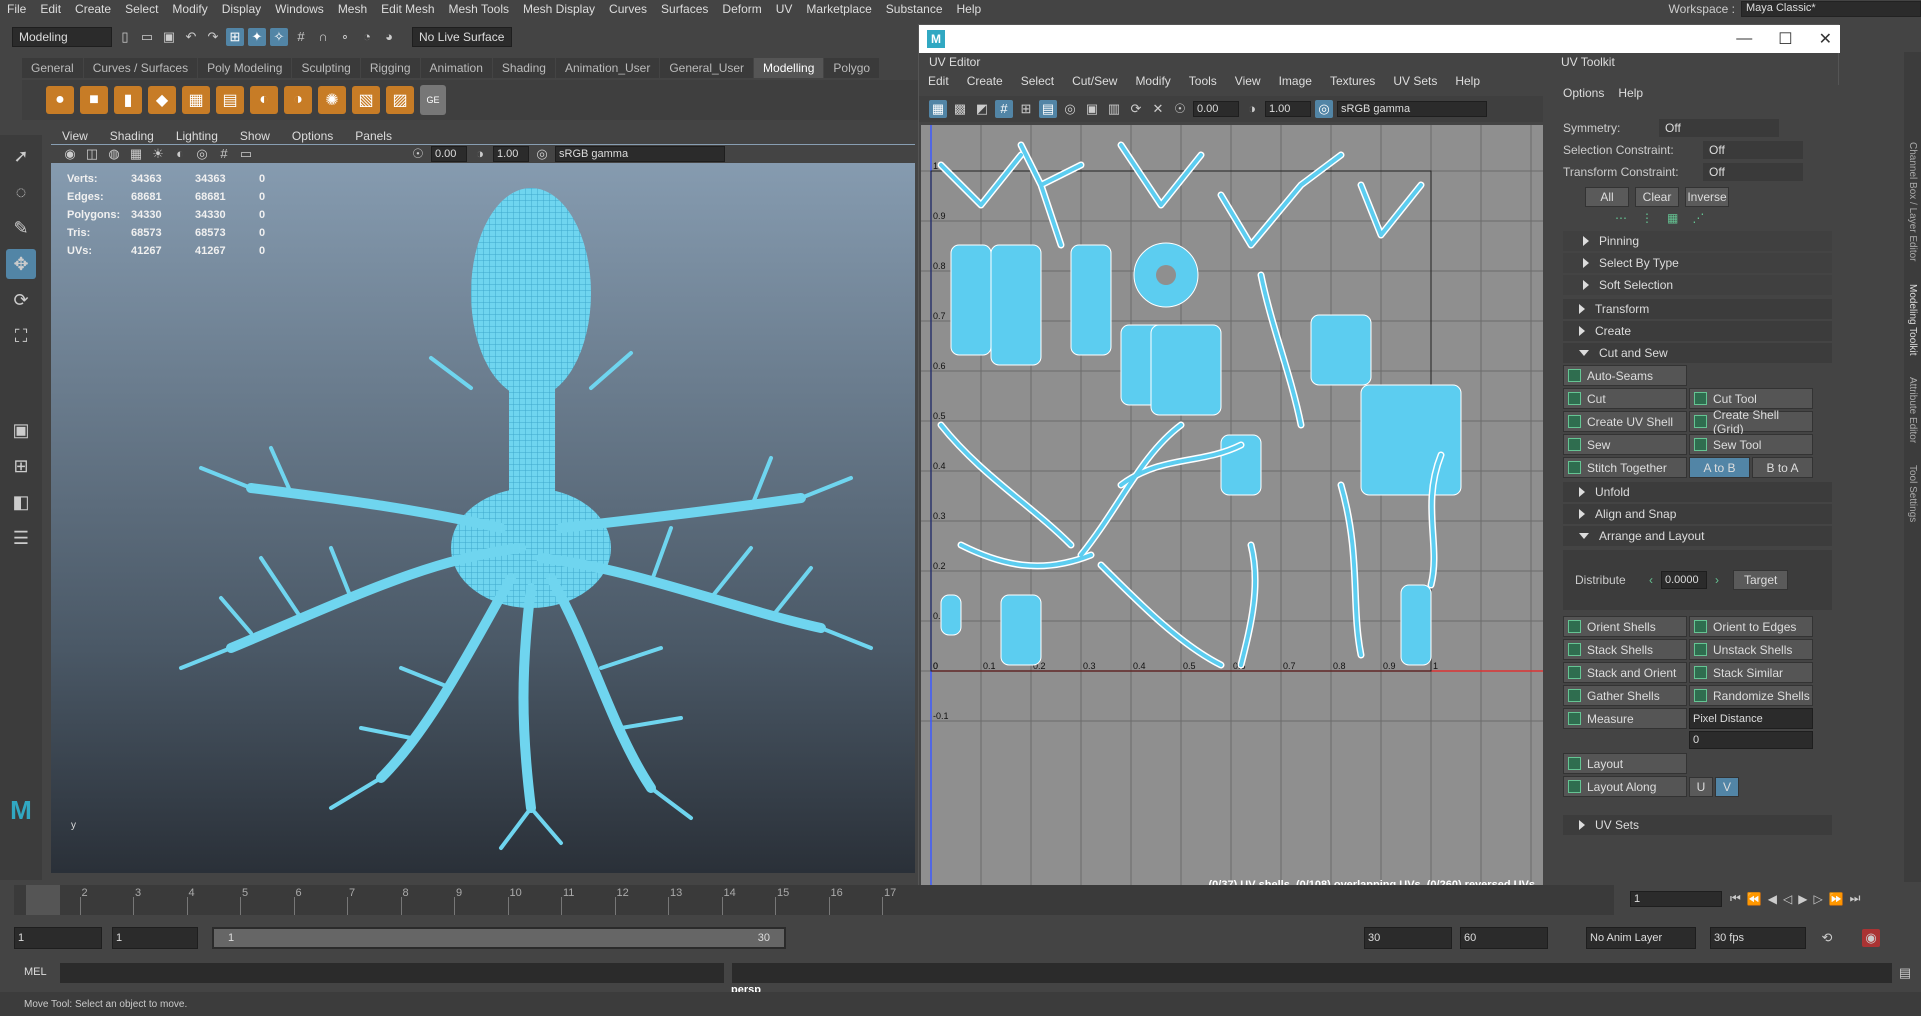 Image resolution: width=1921 pixels, height=1016 pixels. I want to click on auto-key-icon: ◉, so click(1871, 938).